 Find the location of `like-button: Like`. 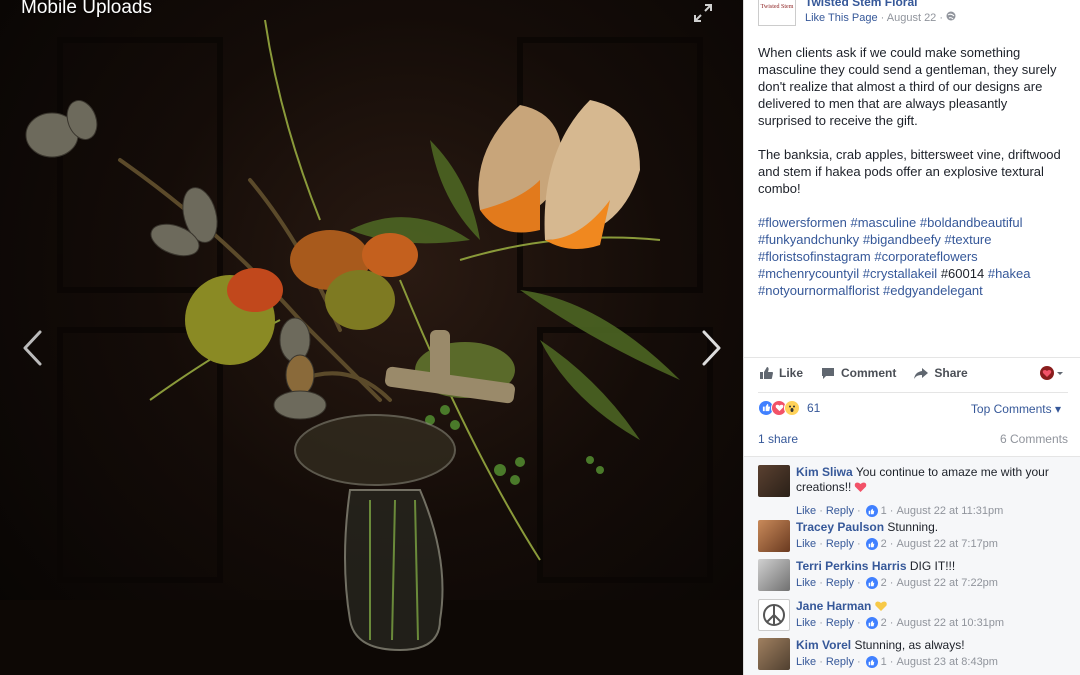

like-button: Like is located at coordinates (781, 373).